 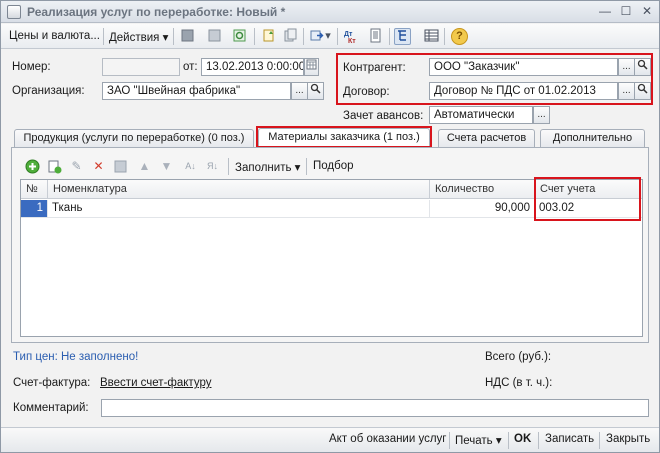 What do you see at coordinates (190, 67) in the screenshot?
I see `date-label: от:` at bounding box center [190, 67].